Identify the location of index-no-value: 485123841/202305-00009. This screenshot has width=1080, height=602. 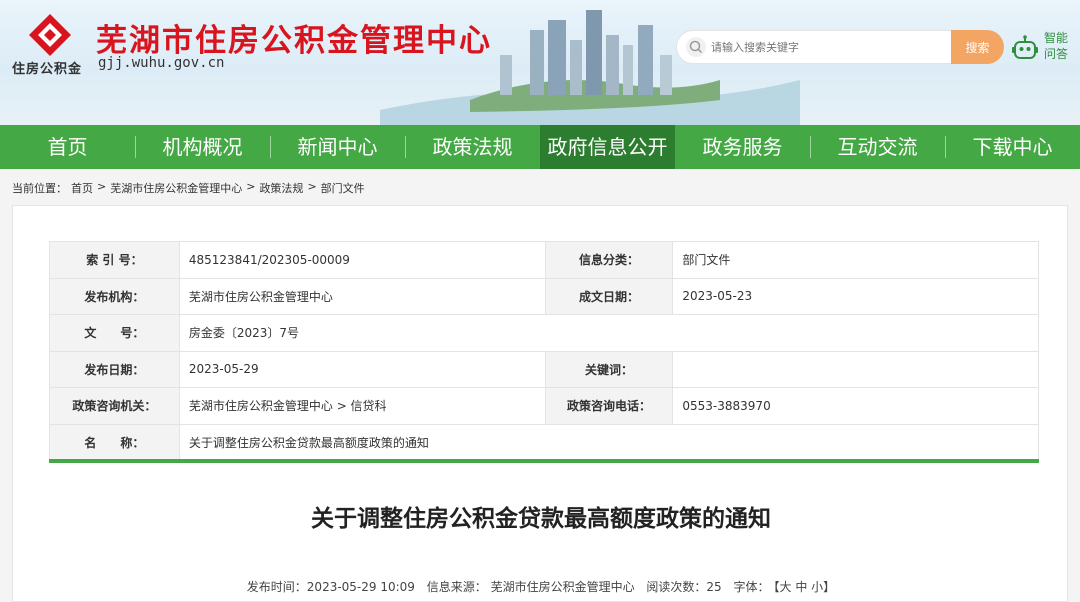
(362, 260).